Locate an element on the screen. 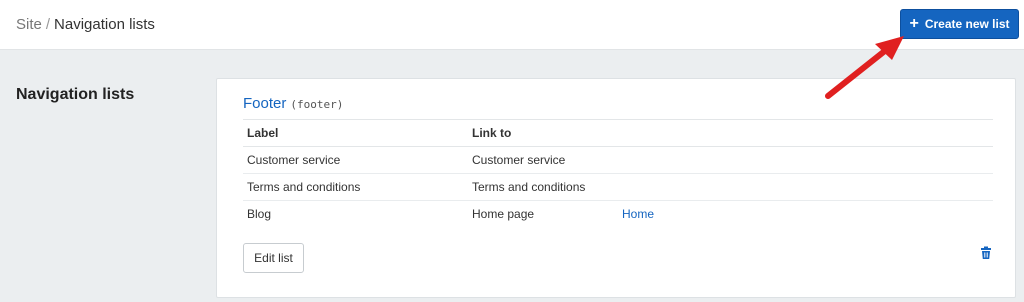 The image size is (1024, 302). list-name-link: Footer is located at coordinates (264, 103).